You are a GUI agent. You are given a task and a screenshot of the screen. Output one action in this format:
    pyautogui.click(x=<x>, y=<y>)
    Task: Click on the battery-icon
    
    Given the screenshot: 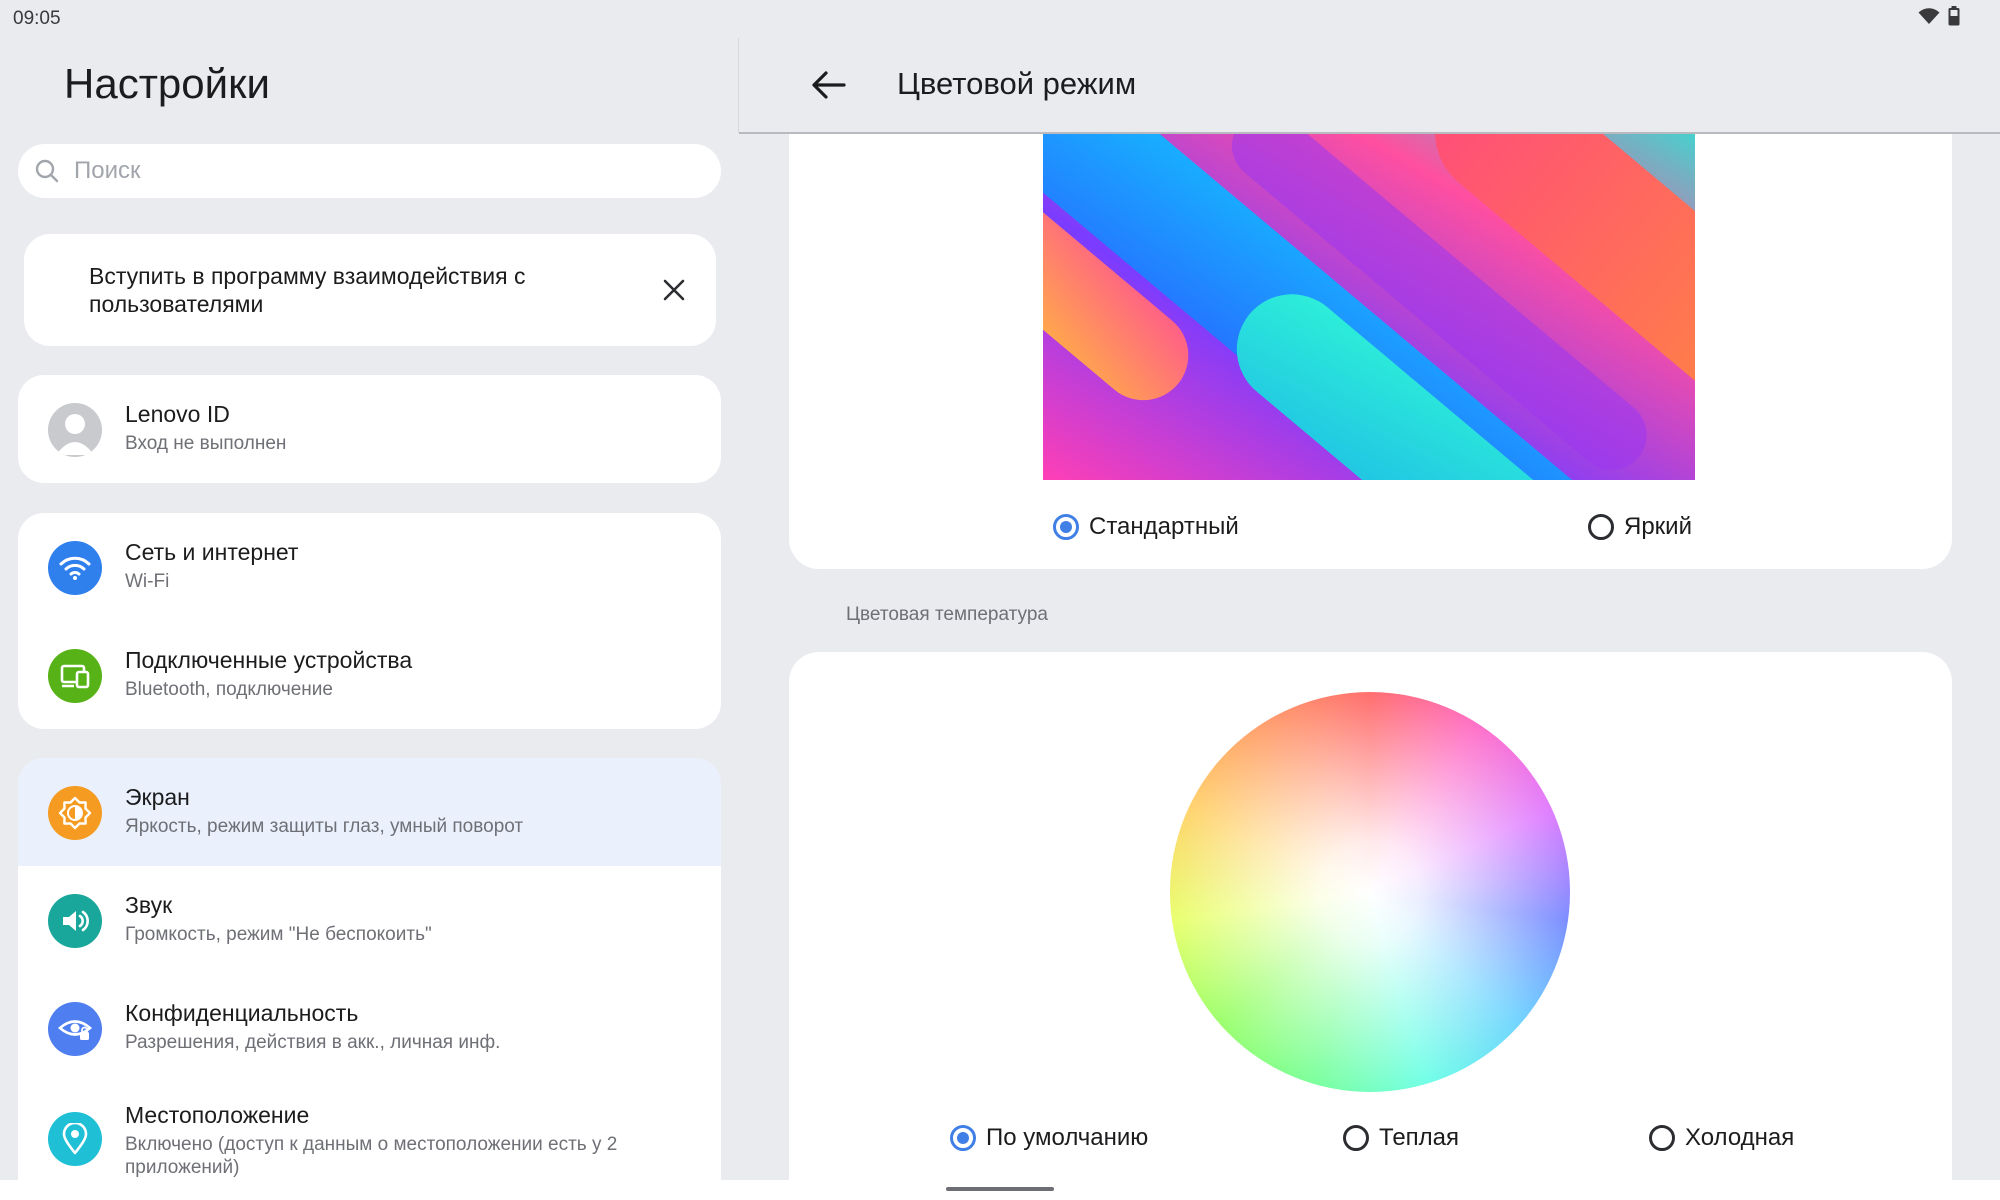 What is the action you would take?
    pyautogui.click(x=1954, y=16)
    